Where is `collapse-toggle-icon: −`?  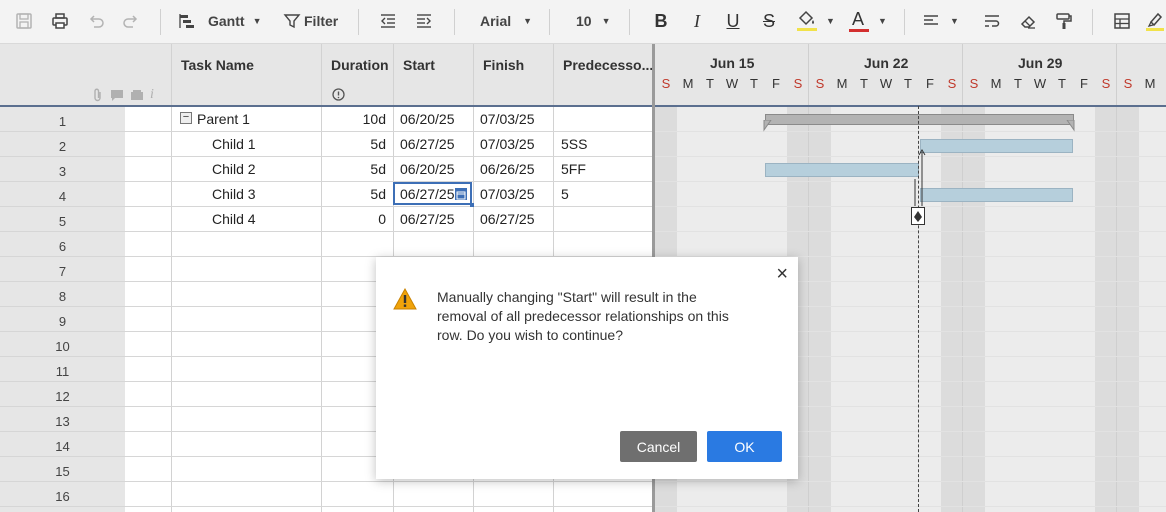 collapse-toggle-icon: − is located at coordinates (186, 118).